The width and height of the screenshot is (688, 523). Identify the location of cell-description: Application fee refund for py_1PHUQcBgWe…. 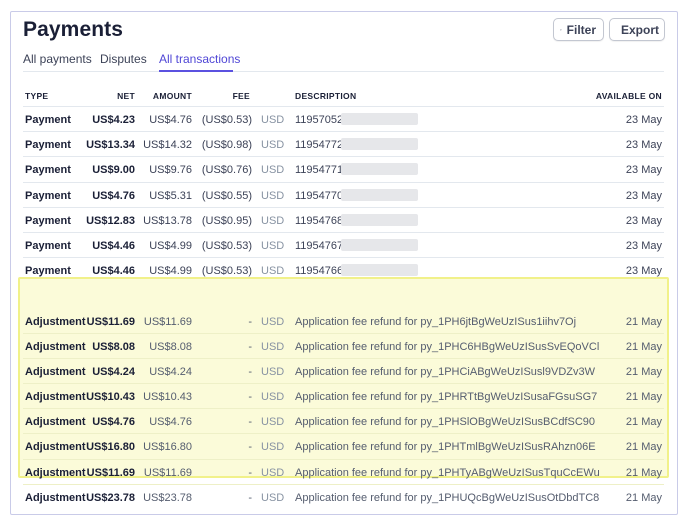
(447, 497).